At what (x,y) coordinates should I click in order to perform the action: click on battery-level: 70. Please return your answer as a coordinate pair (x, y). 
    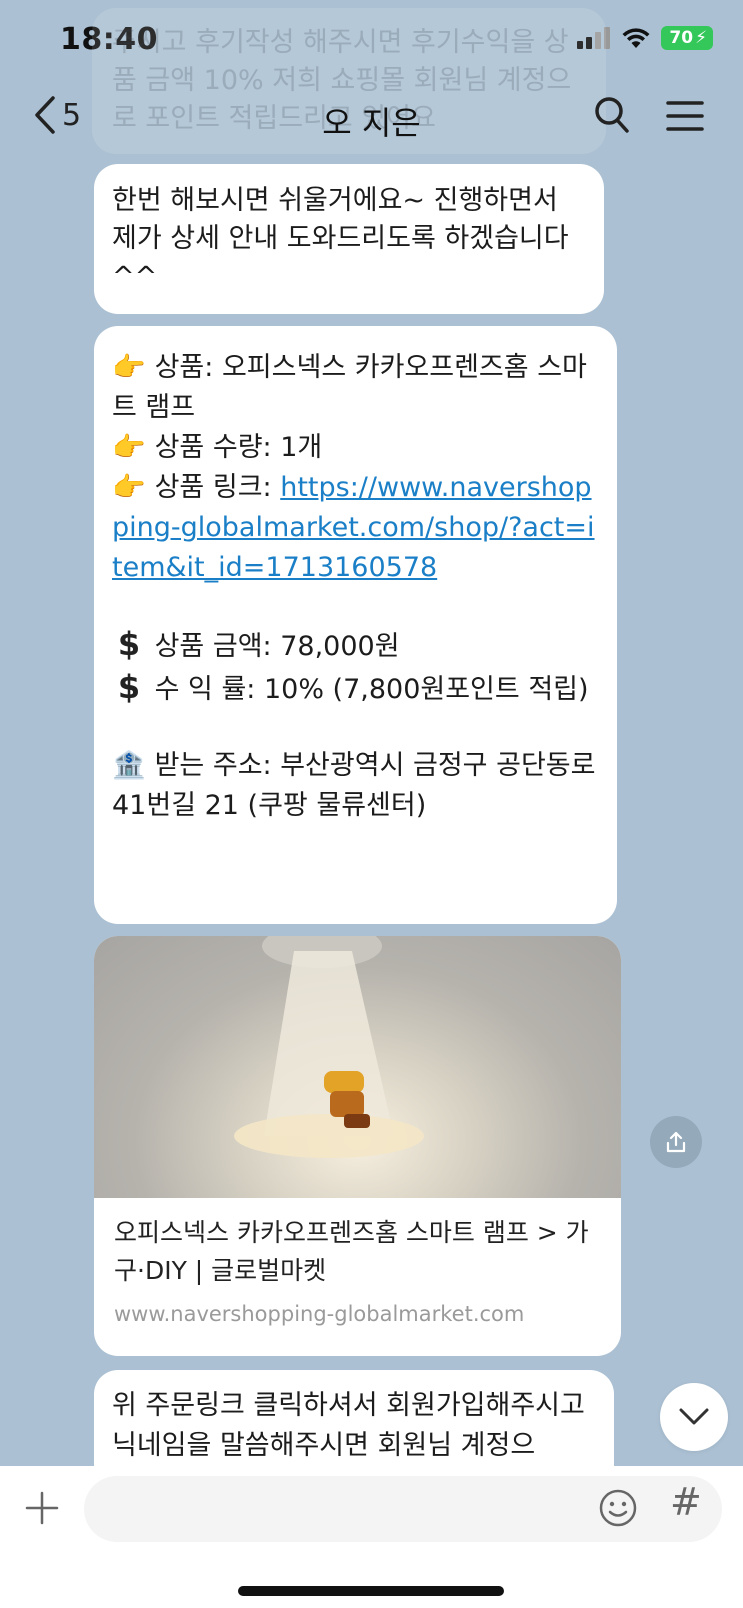
    Looking at the image, I should click on (681, 38).